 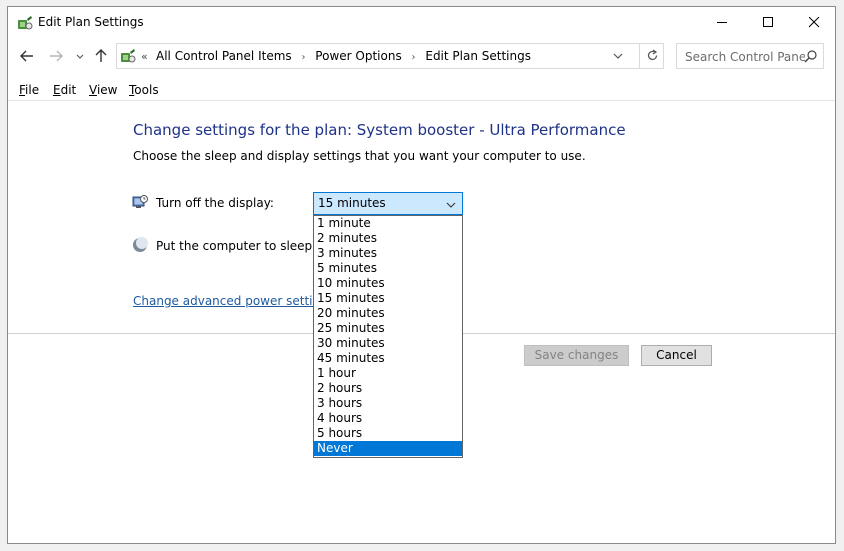 What do you see at coordinates (358, 56) in the screenshot?
I see `breadcrumb-item-power-options: Power Options` at bounding box center [358, 56].